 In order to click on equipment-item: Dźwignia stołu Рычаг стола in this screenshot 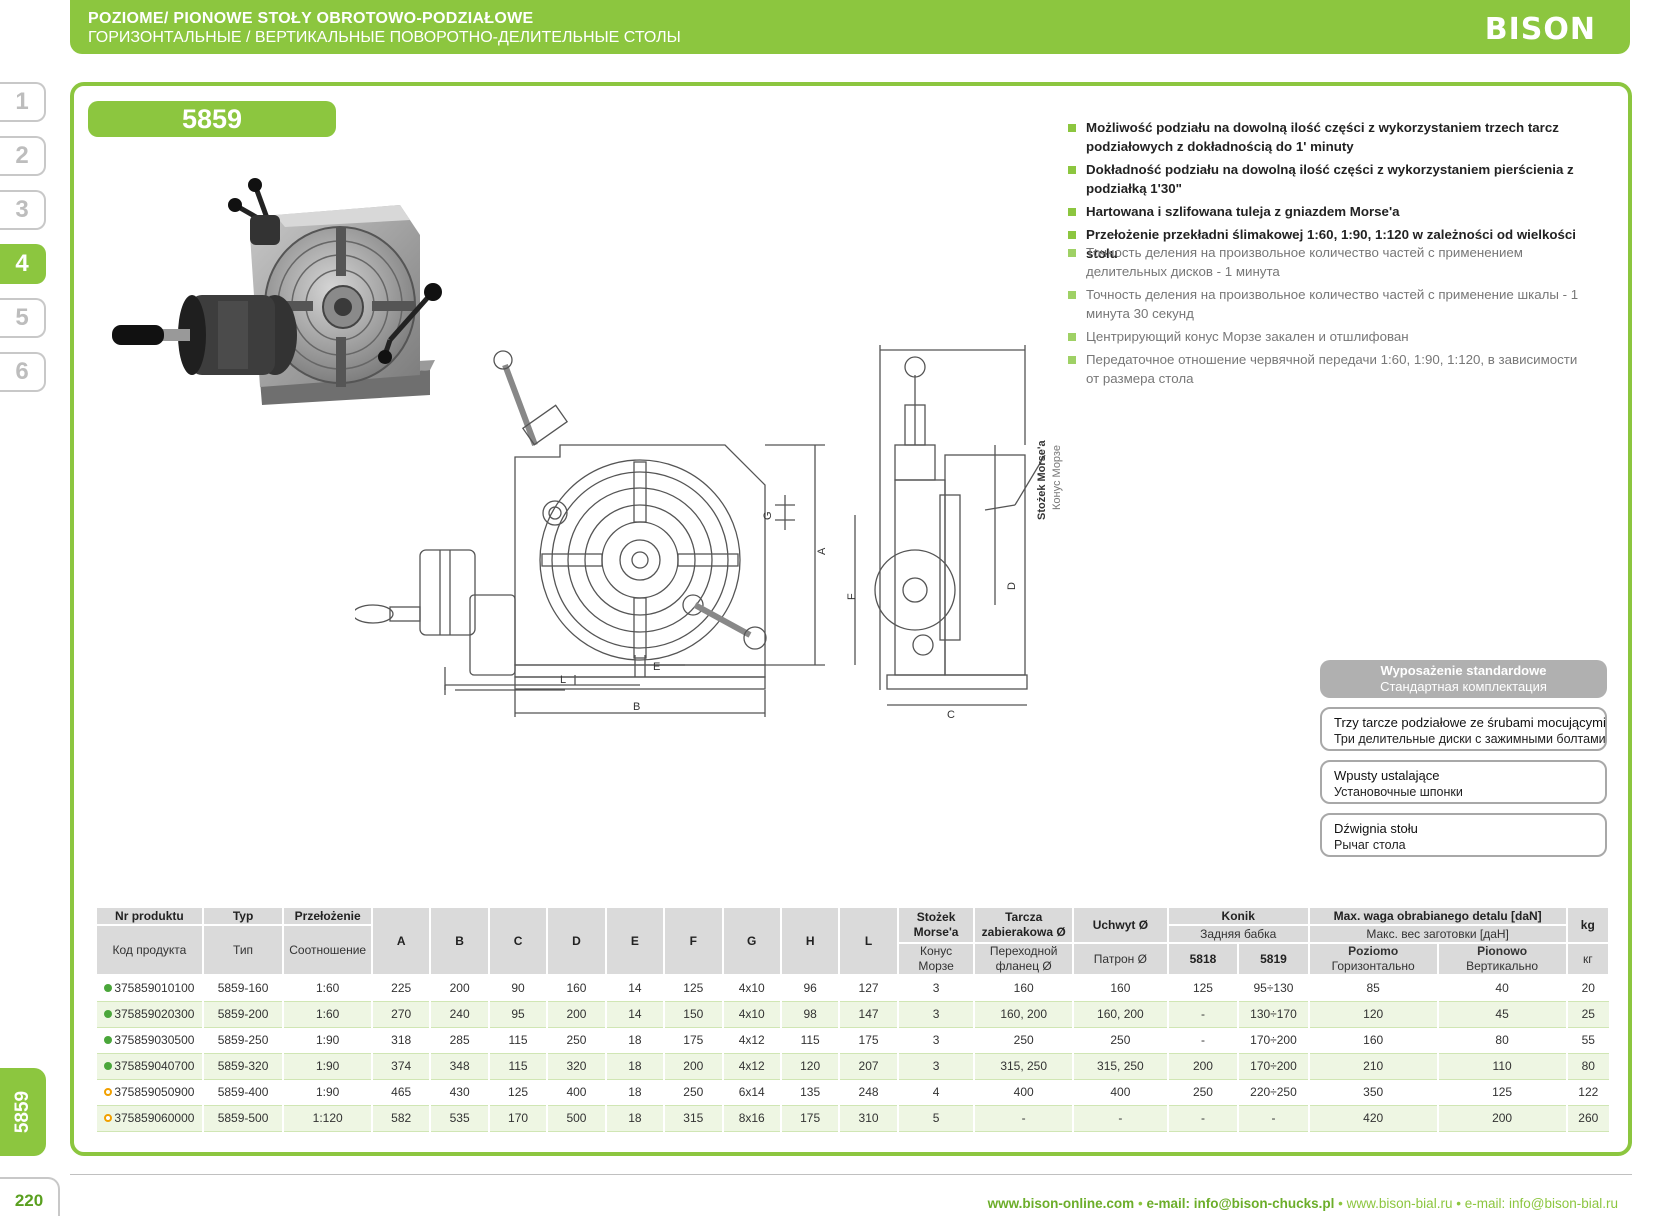, I will do `click(1463, 835)`.